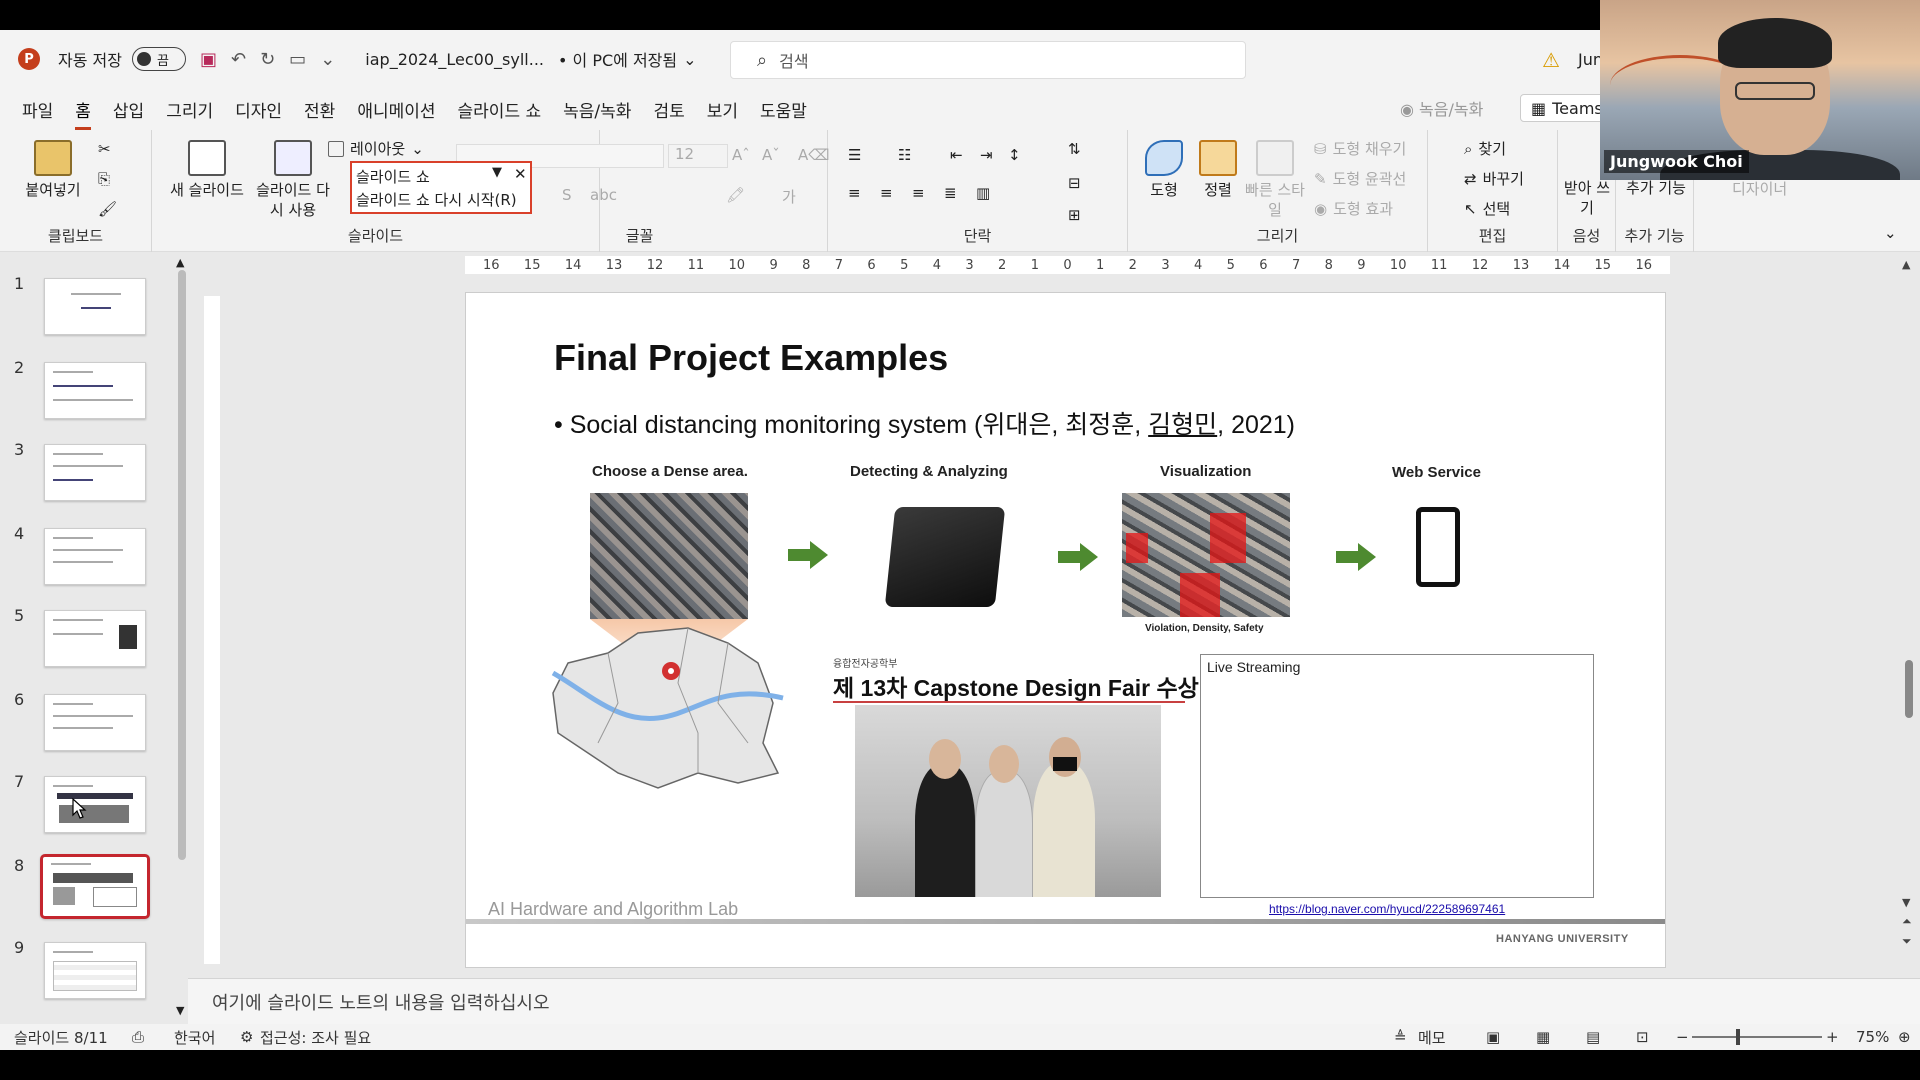  What do you see at coordinates (182, 565) in the screenshot?
I see `thumbnail-scrollbar` at bounding box center [182, 565].